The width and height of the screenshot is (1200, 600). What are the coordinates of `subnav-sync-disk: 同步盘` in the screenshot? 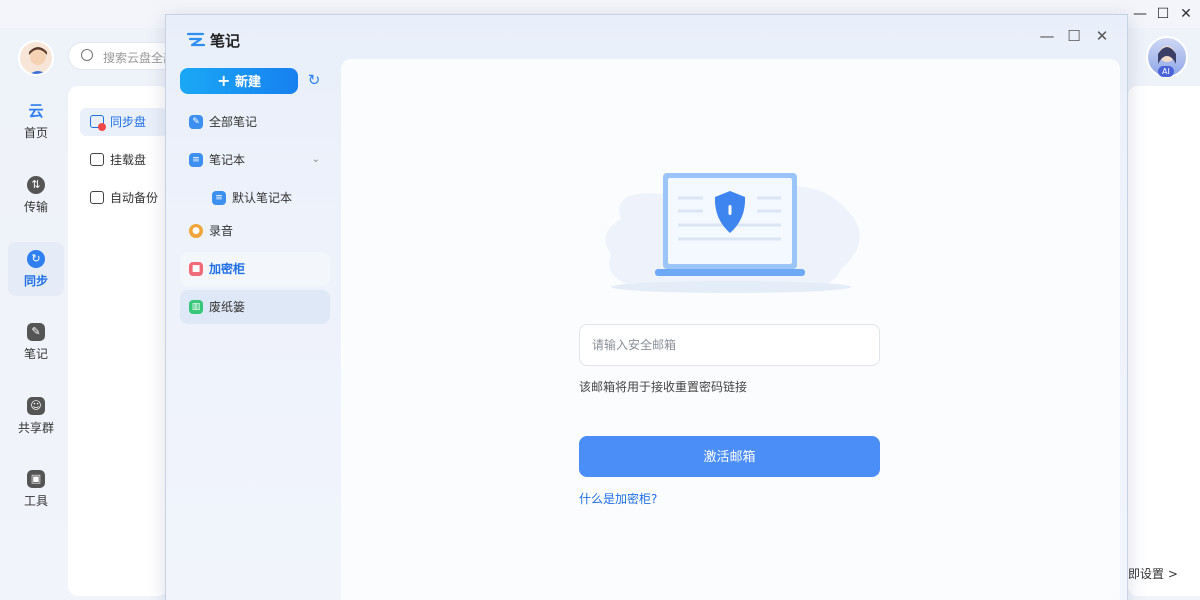 It's located at (124, 122).